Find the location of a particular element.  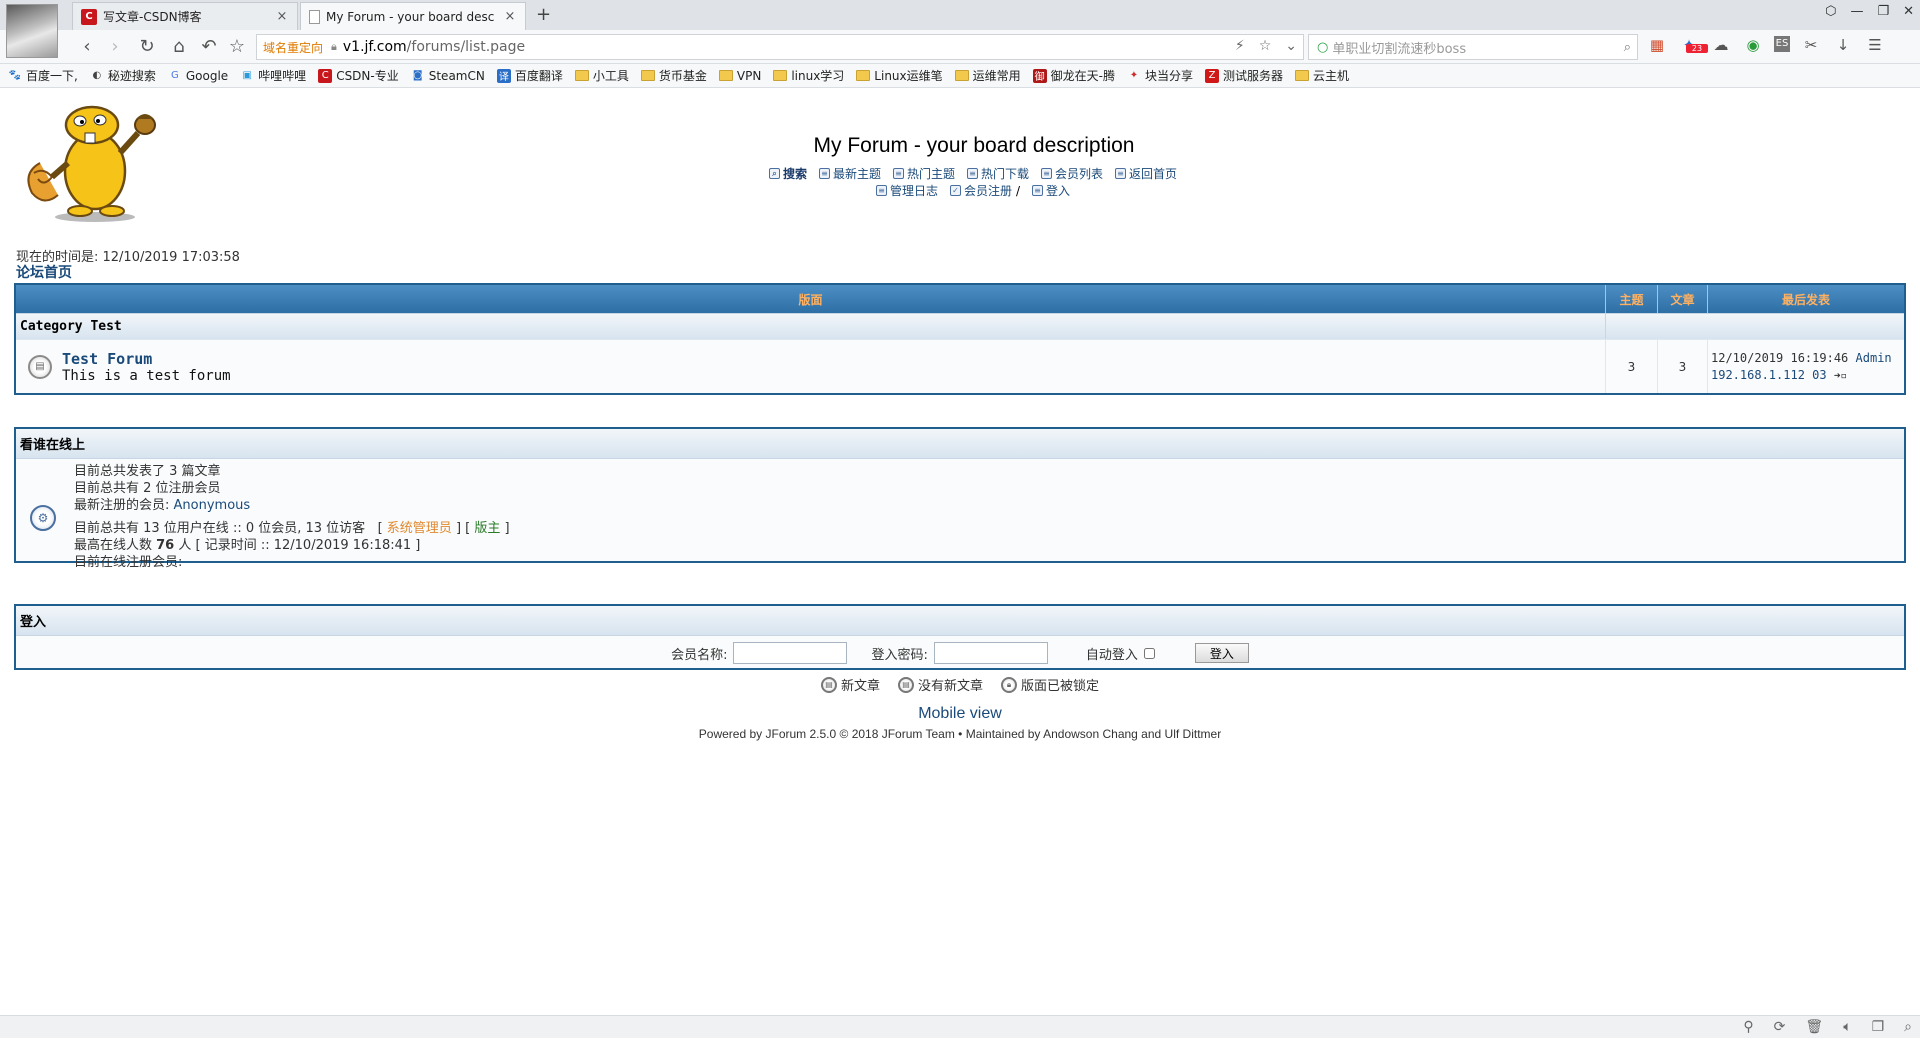

bookmark-item: 运维常用 is located at coordinates (987, 75).